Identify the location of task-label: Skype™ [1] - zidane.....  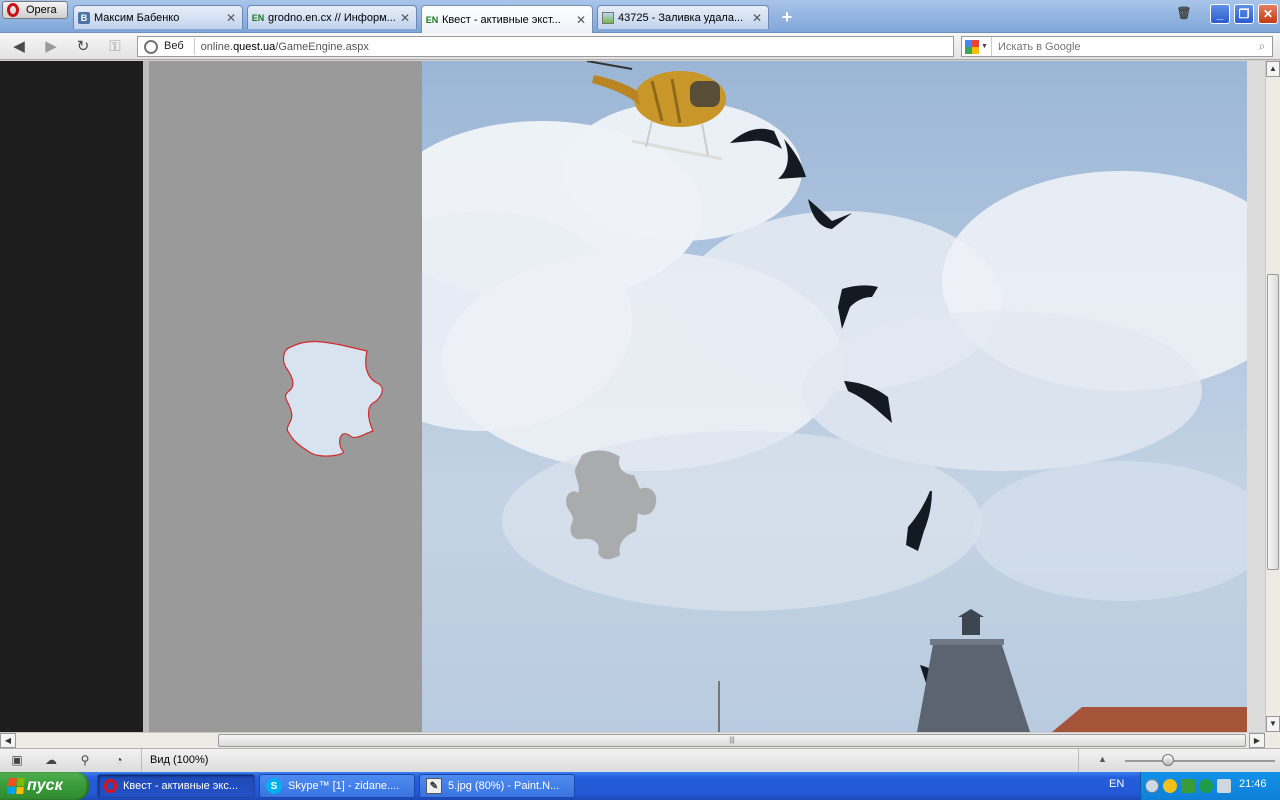
(344, 786).